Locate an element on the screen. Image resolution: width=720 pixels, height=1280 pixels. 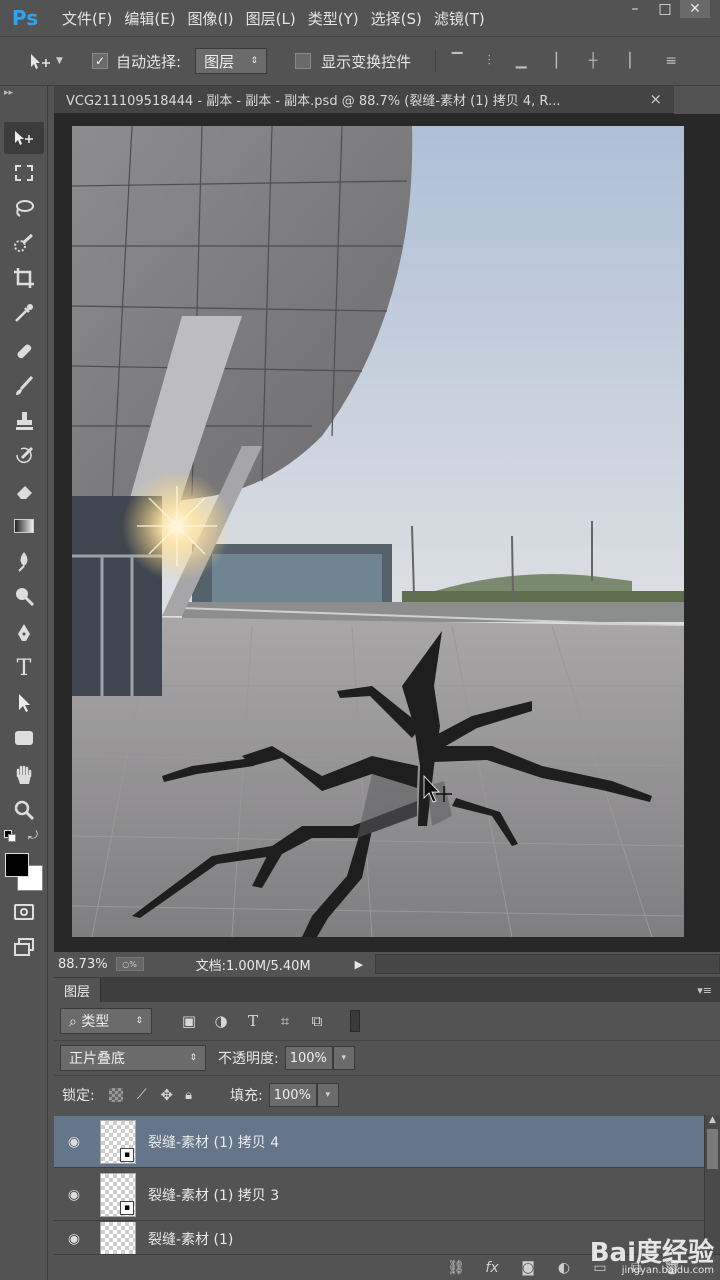
minimize-button: – is located at coordinates (635, 9).